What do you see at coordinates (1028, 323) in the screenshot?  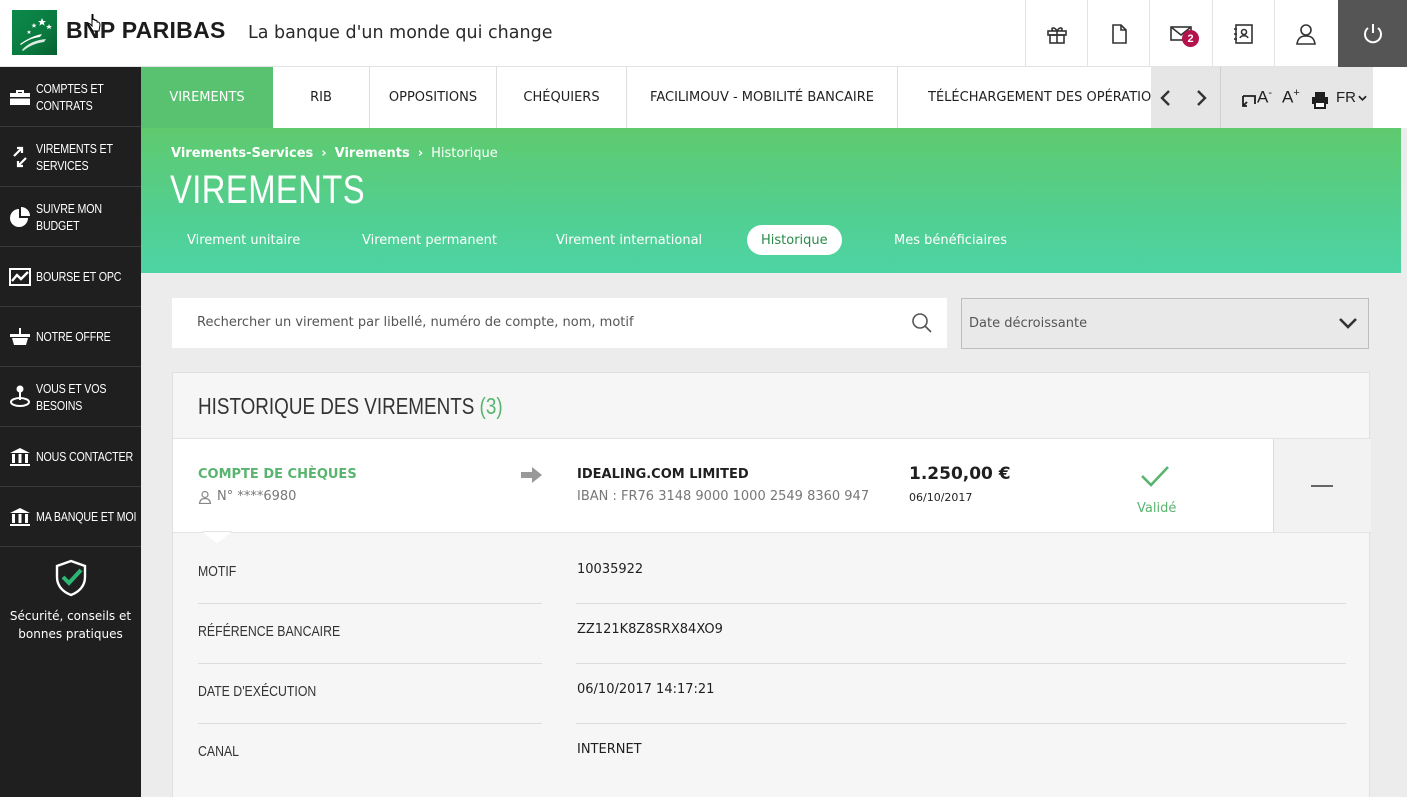 I see `sort-value: Date décroissante` at bounding box center [1028, 323].